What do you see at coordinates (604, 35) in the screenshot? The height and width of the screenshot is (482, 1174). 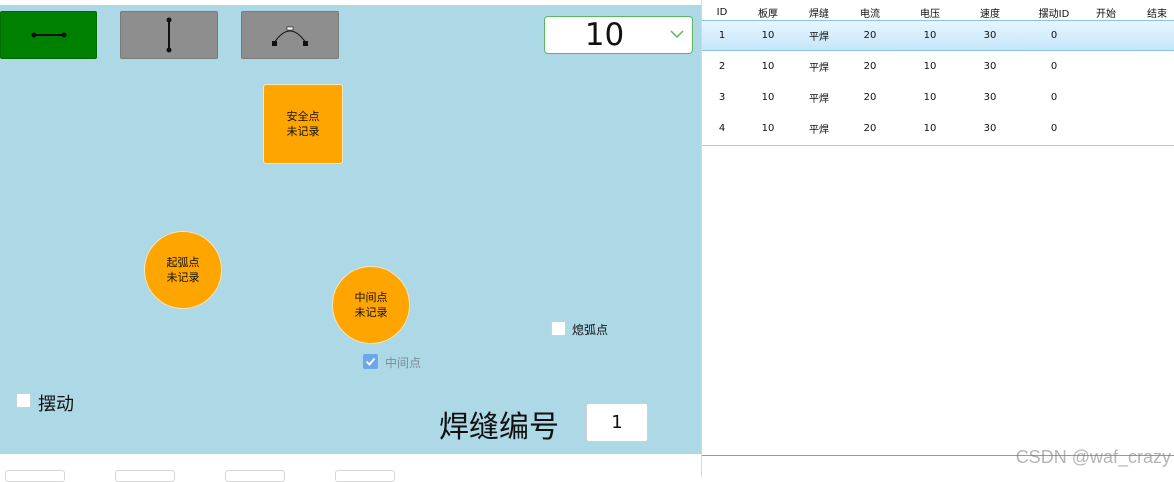 I see `size-dropdown-value: 10` at bounding box center [604, 35].